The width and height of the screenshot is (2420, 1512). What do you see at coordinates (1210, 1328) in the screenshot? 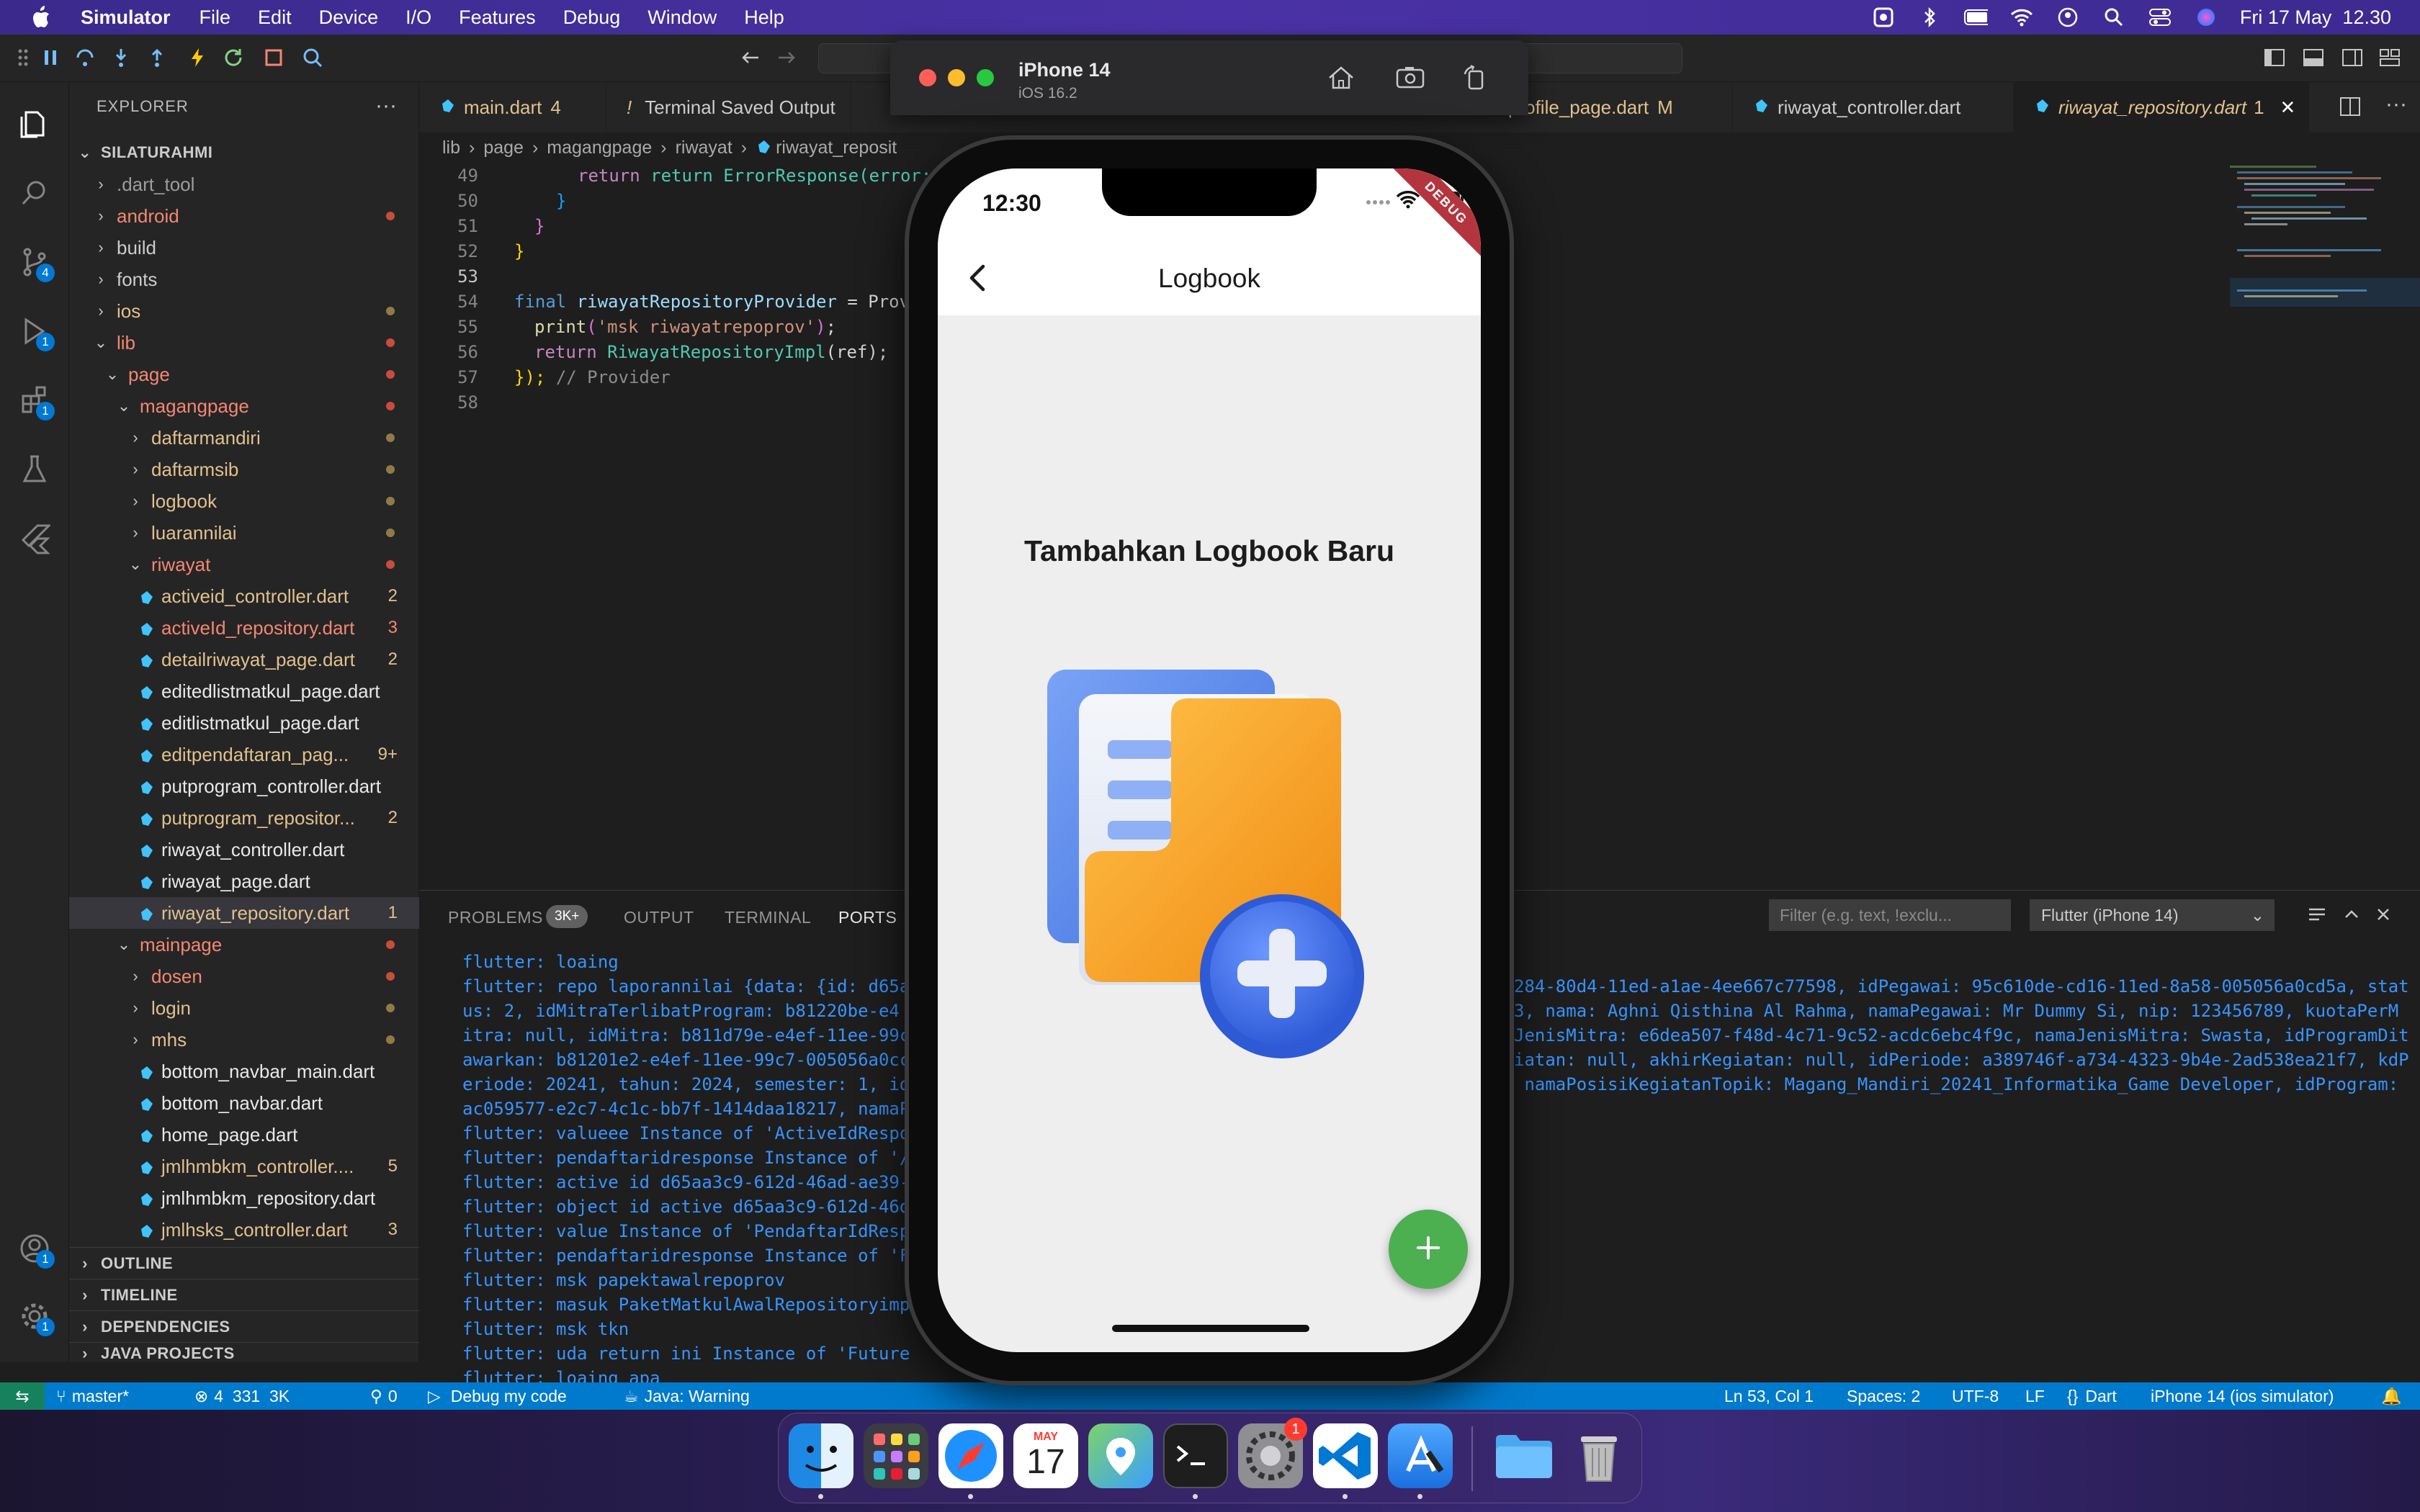
I see `home-indicator` at bounding box center [1210, 1328].